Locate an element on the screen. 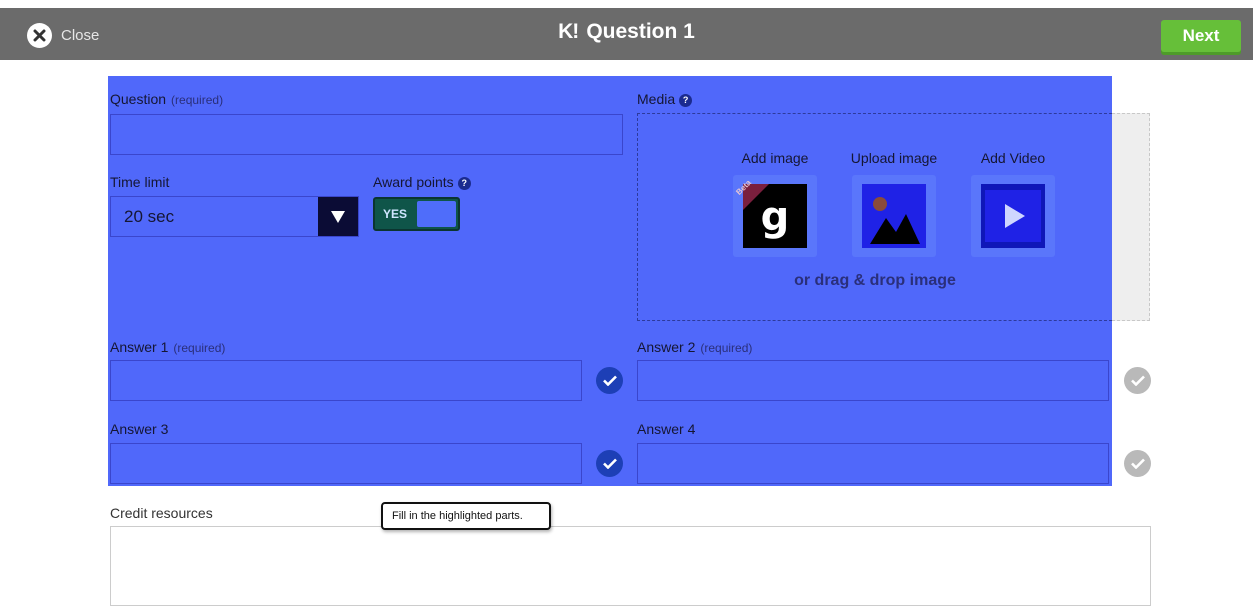 The image size is (1253, 606). answer-4-correct-toggle is located at coordinates (1137, 463).